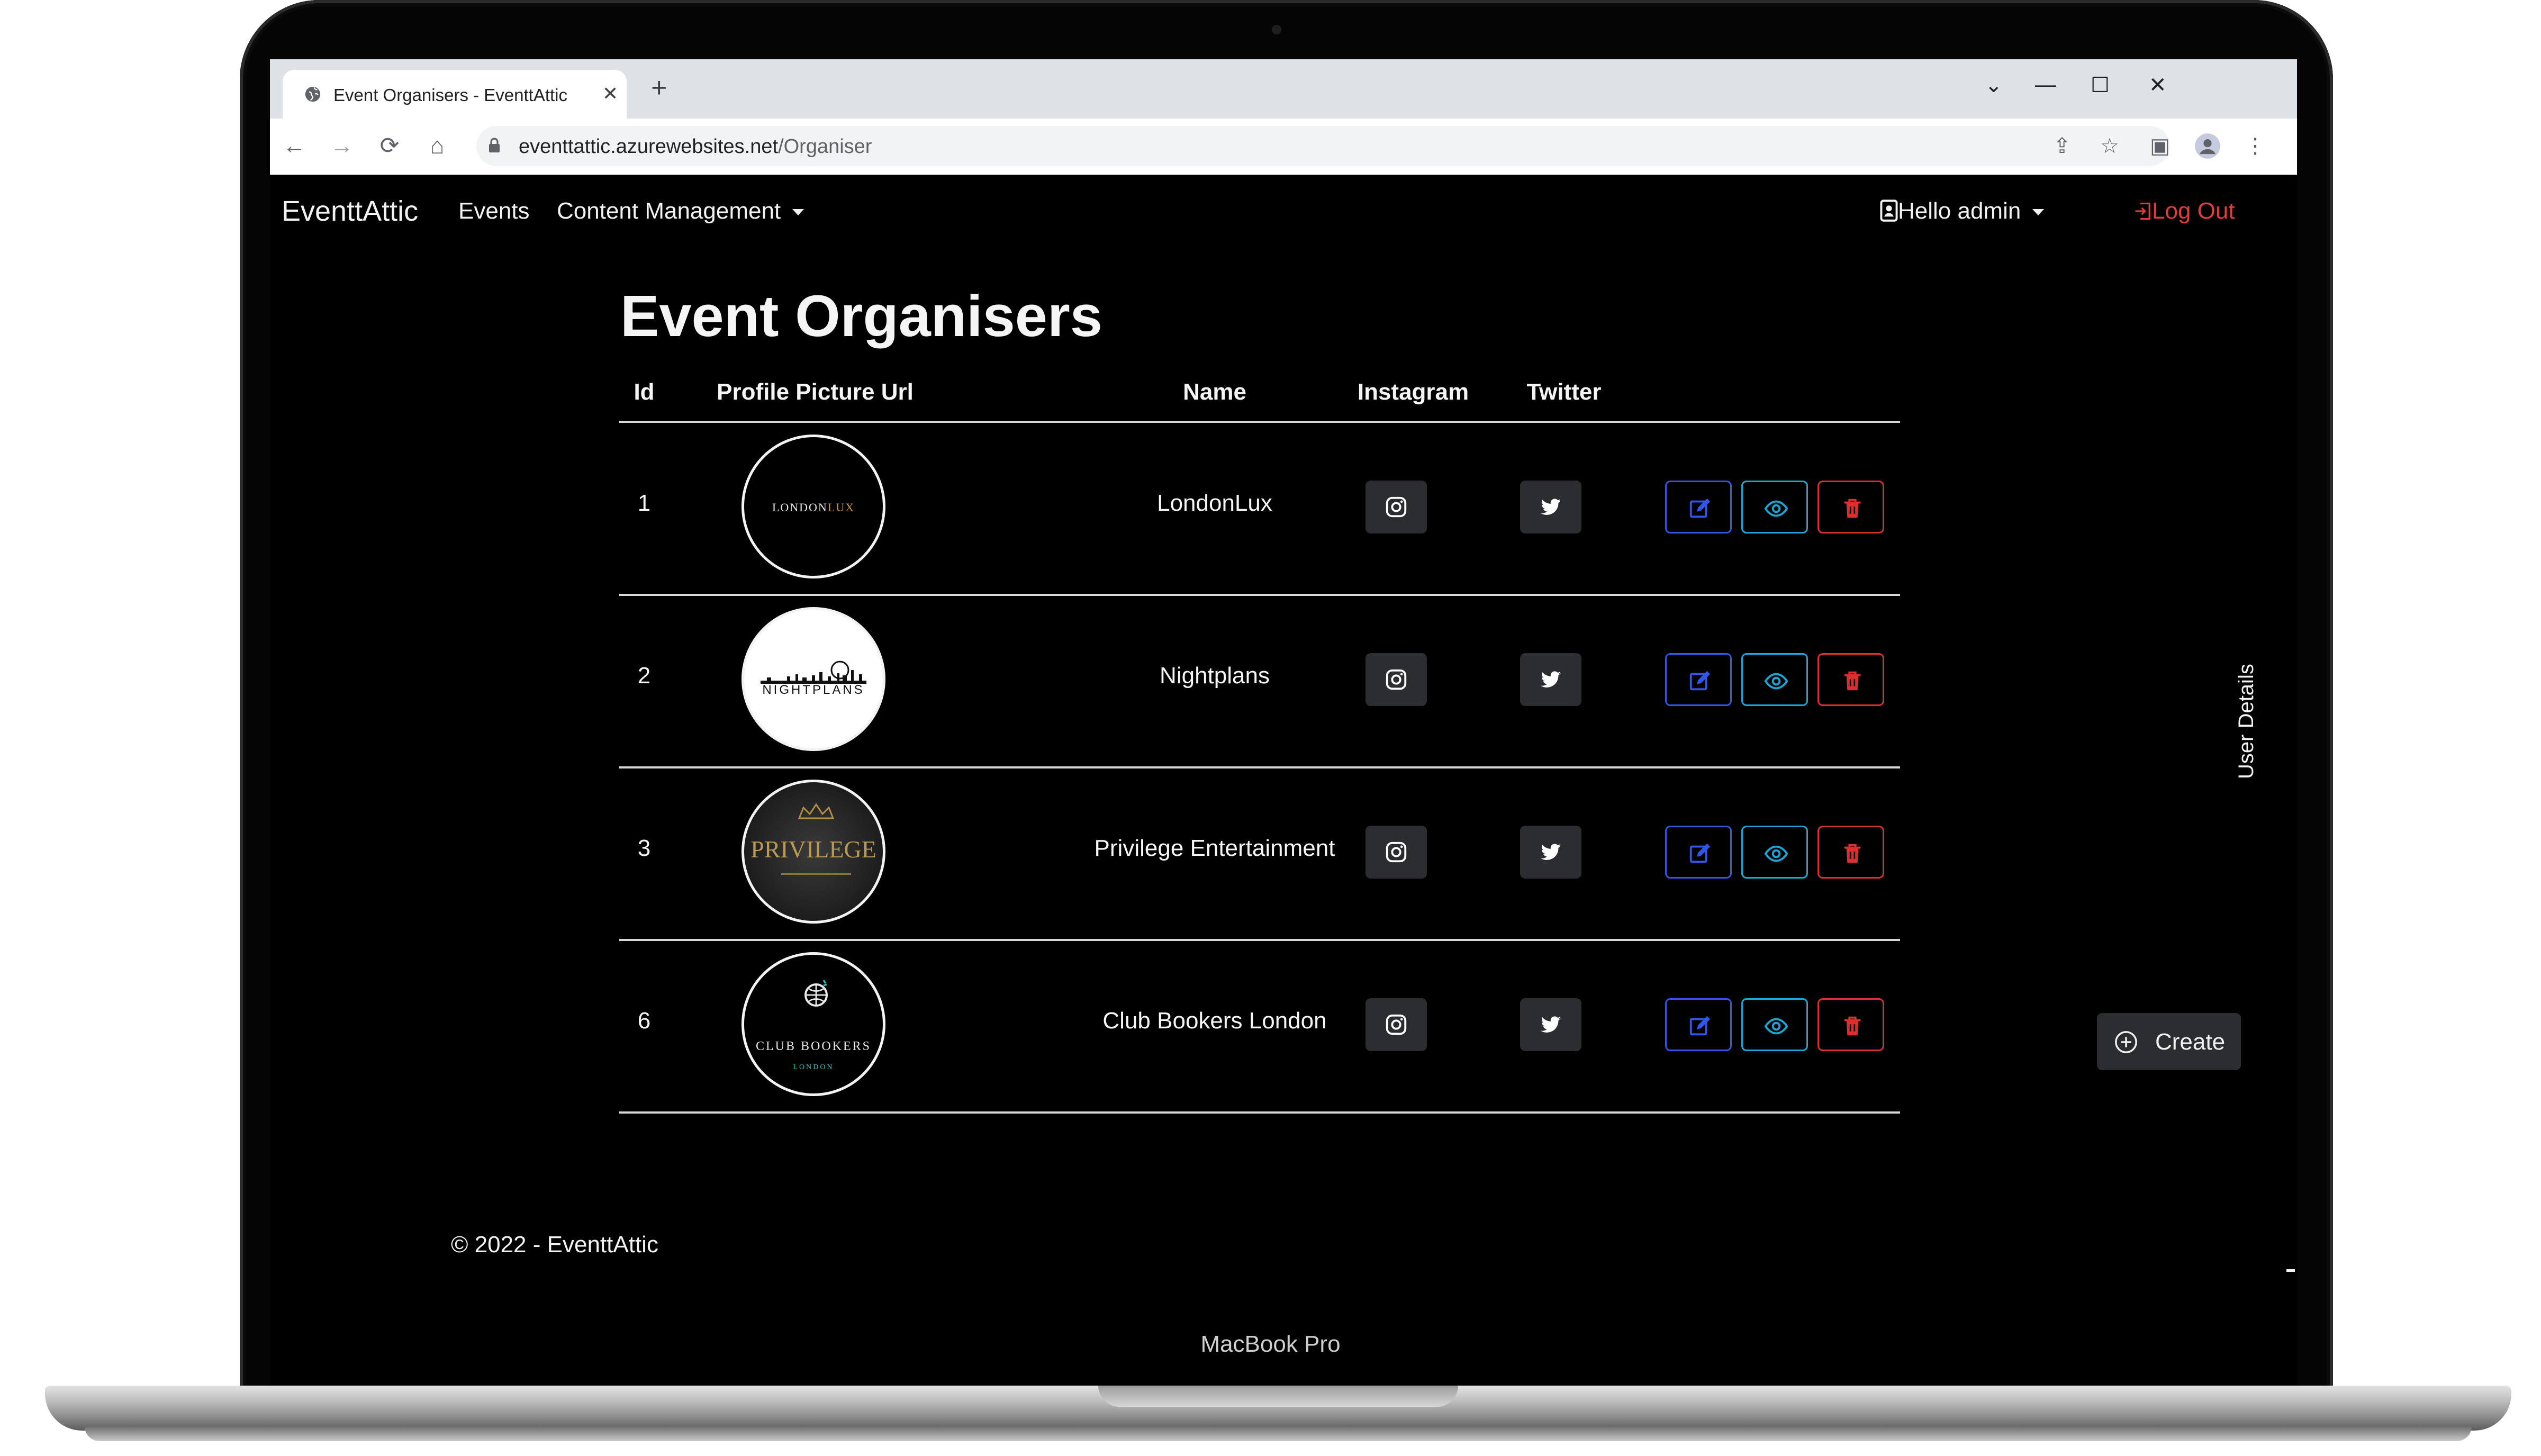  Describe the element at coordinates (1214, 392) in the screenshot. I see `column-header-name: Name` at that location.